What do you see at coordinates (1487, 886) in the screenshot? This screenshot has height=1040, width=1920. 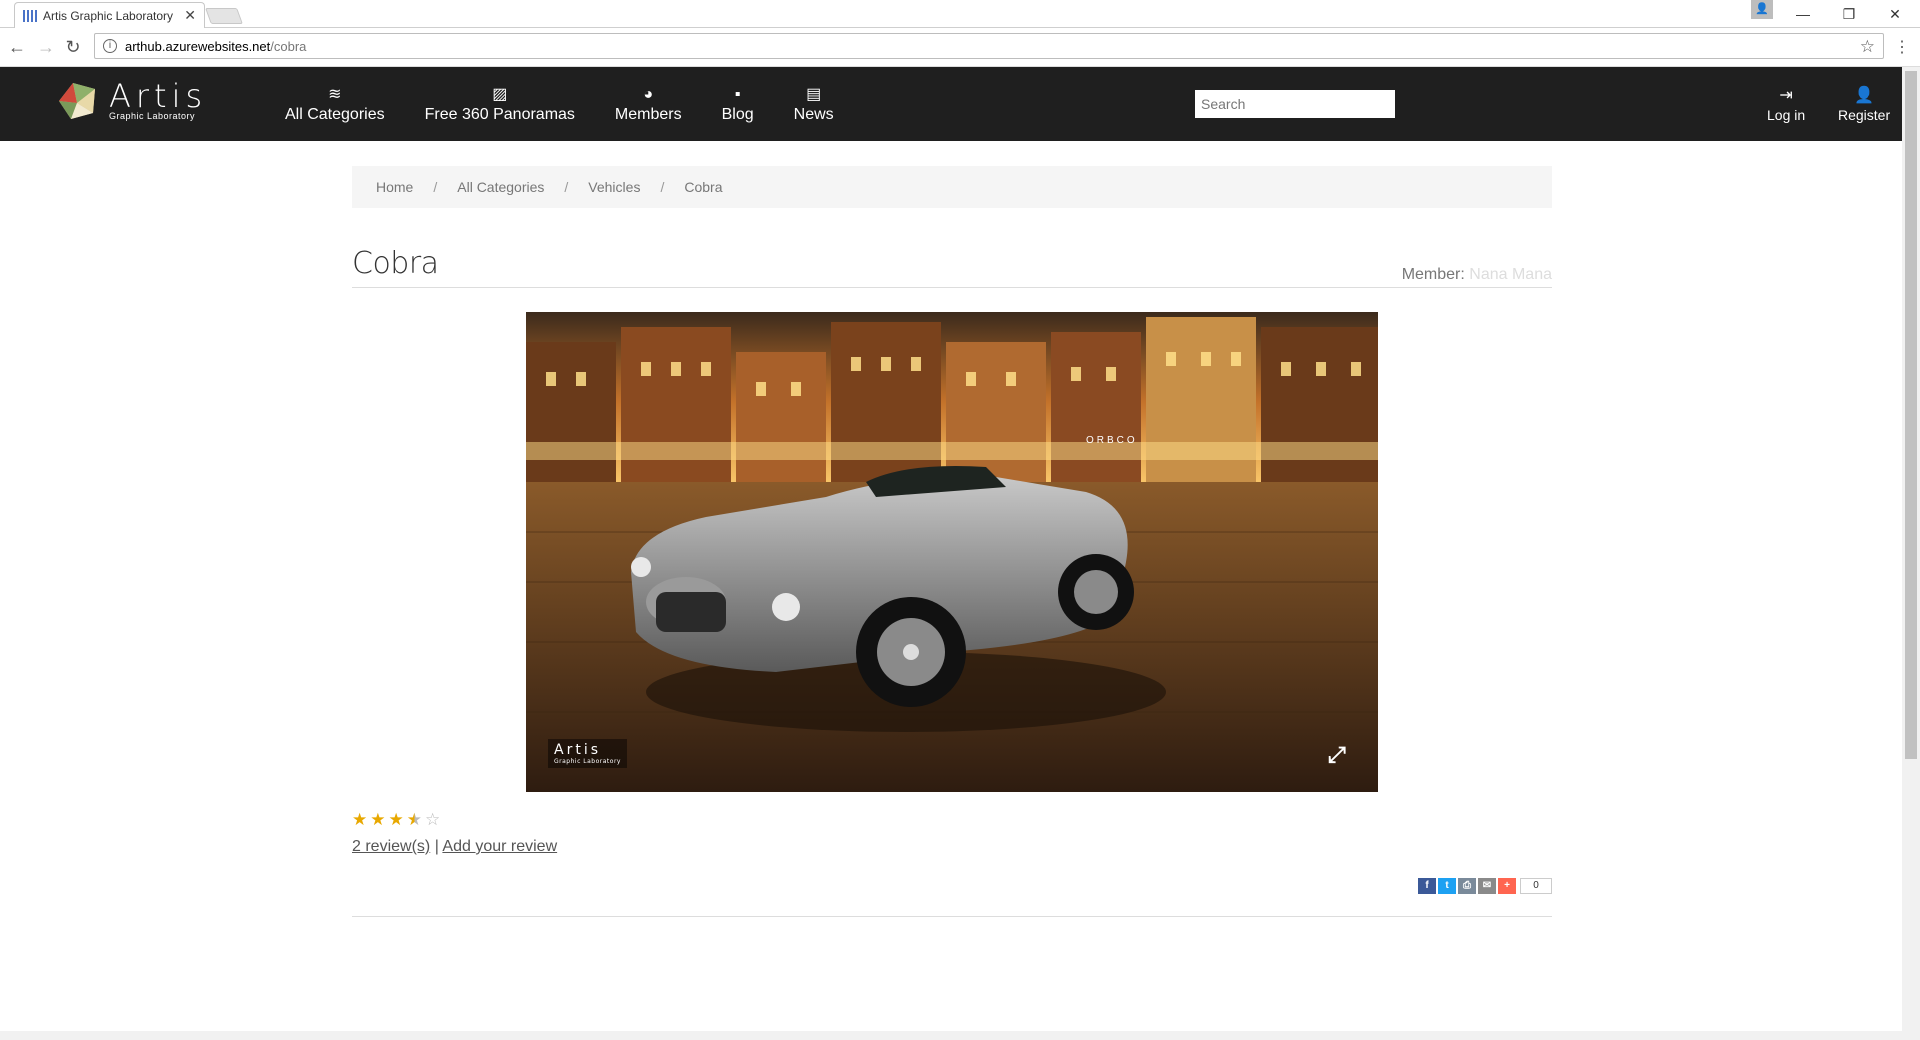 I see `email-share-icon: ✉` at bounding box center [1487, 886].